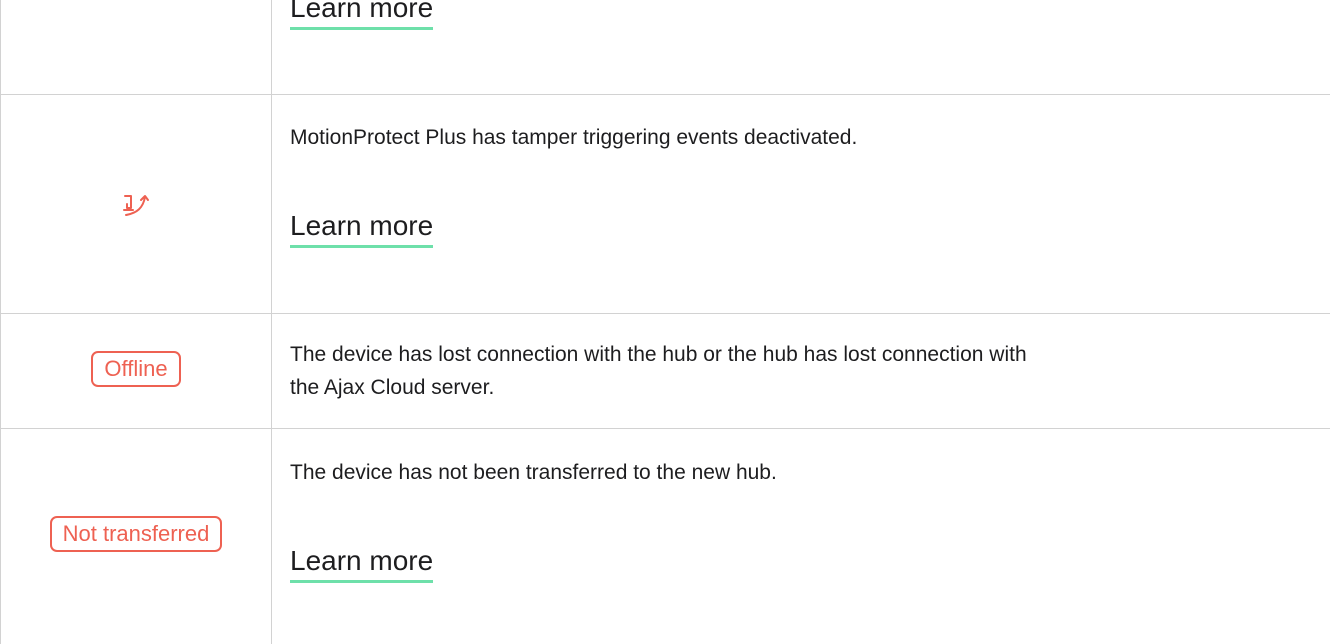 The height and width of the screenshot is (644, 1330). I want to click on table-row-icon-cell, so click(136, 209).